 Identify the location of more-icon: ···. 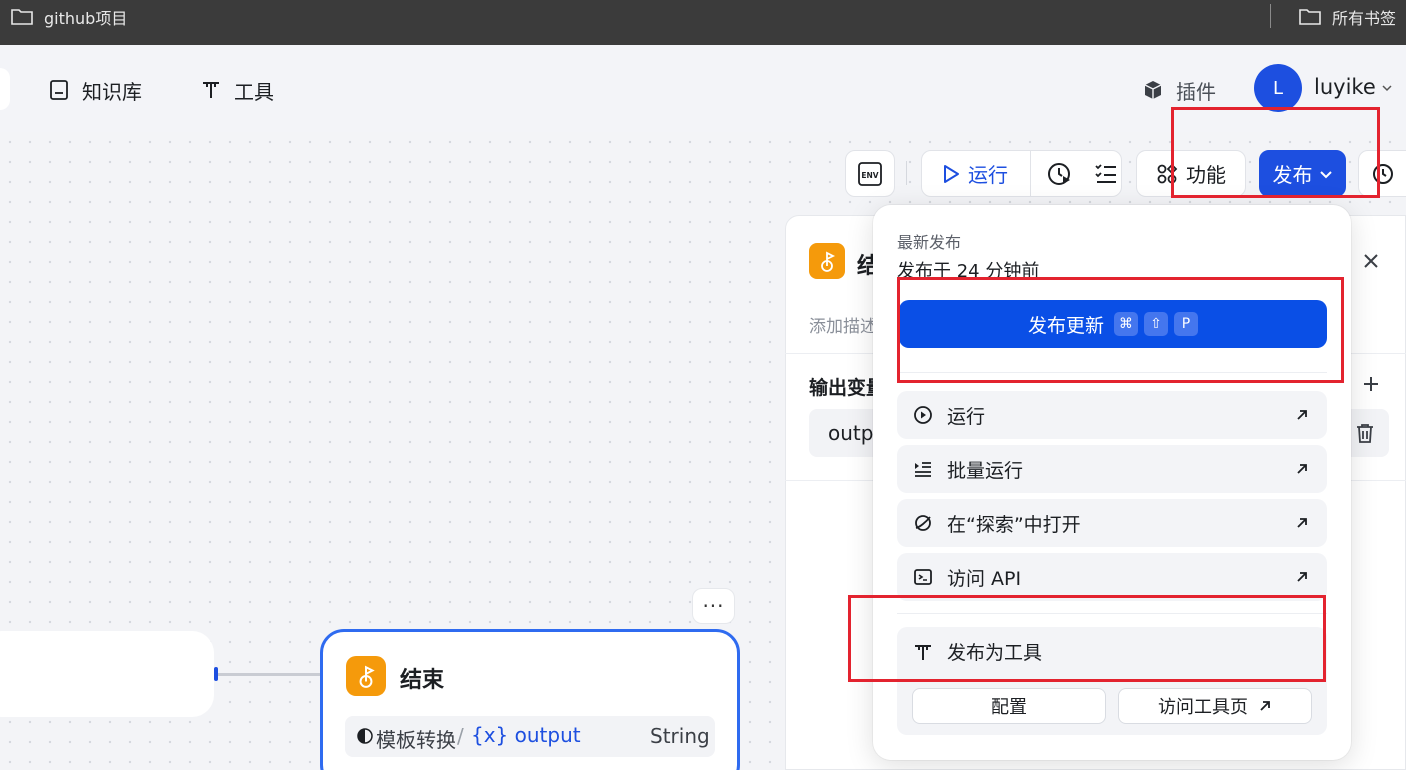
(713, 606).